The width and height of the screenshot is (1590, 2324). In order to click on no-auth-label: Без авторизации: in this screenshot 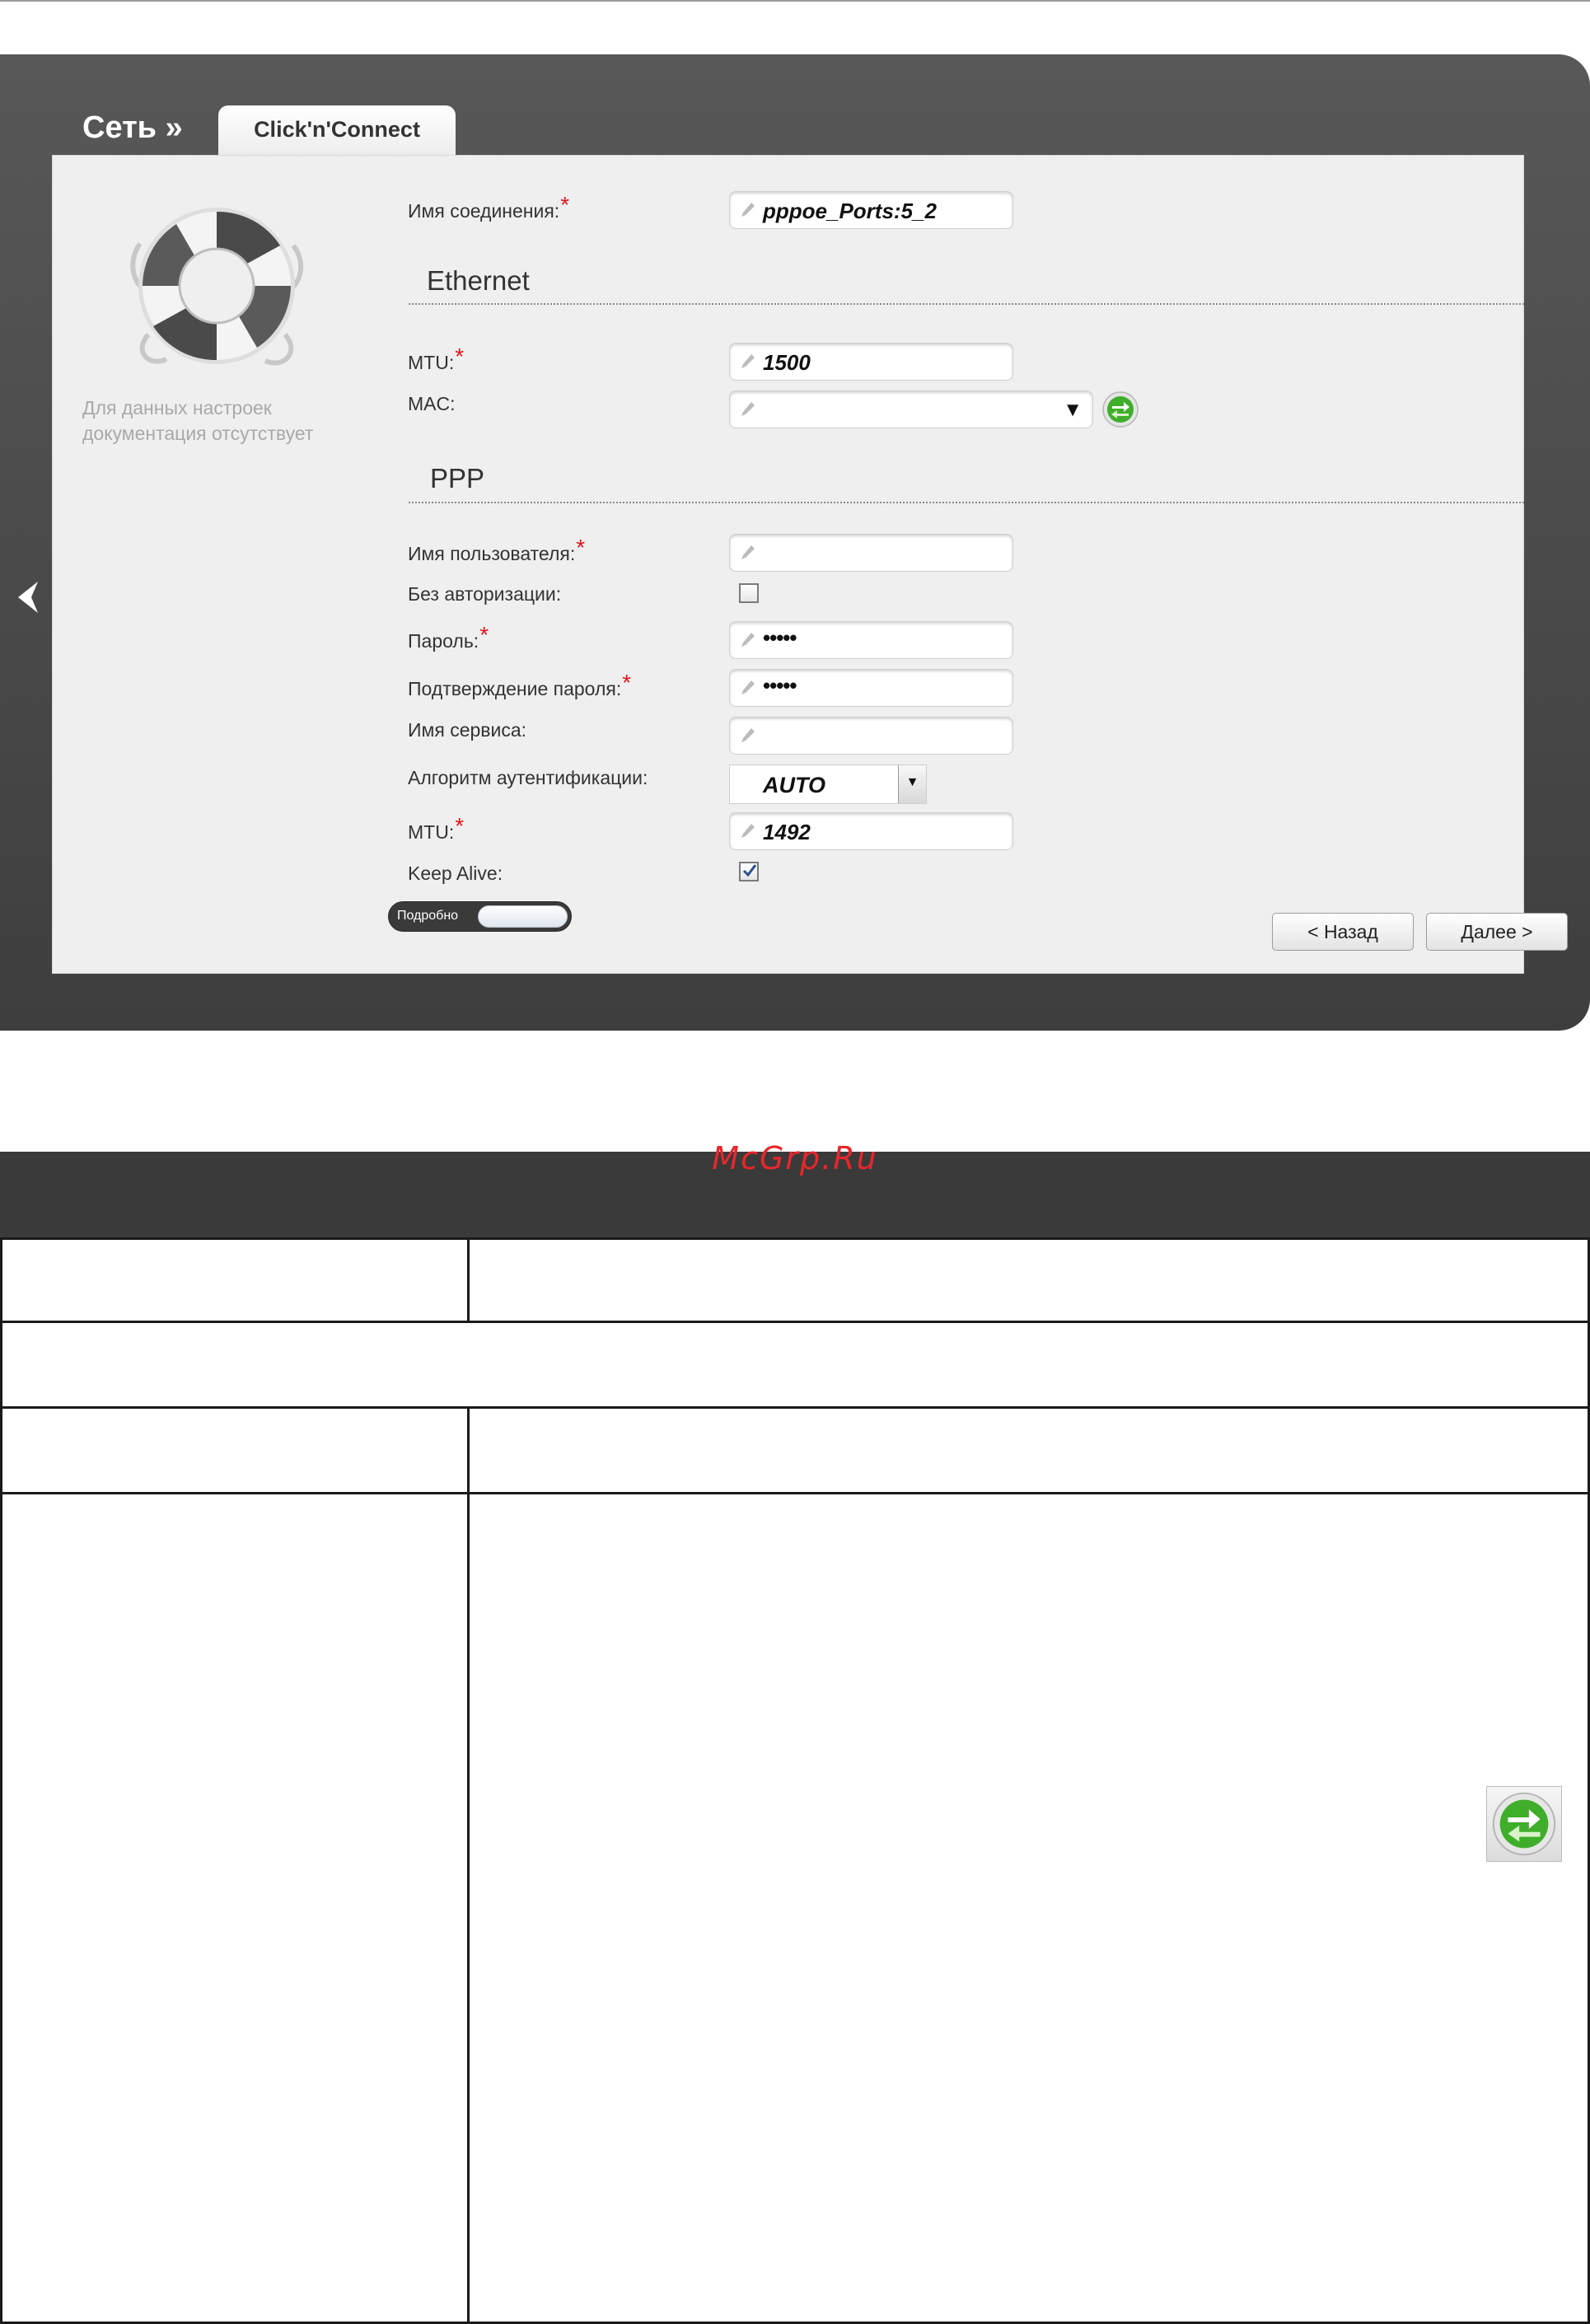, I will do `click(485, 594)`.